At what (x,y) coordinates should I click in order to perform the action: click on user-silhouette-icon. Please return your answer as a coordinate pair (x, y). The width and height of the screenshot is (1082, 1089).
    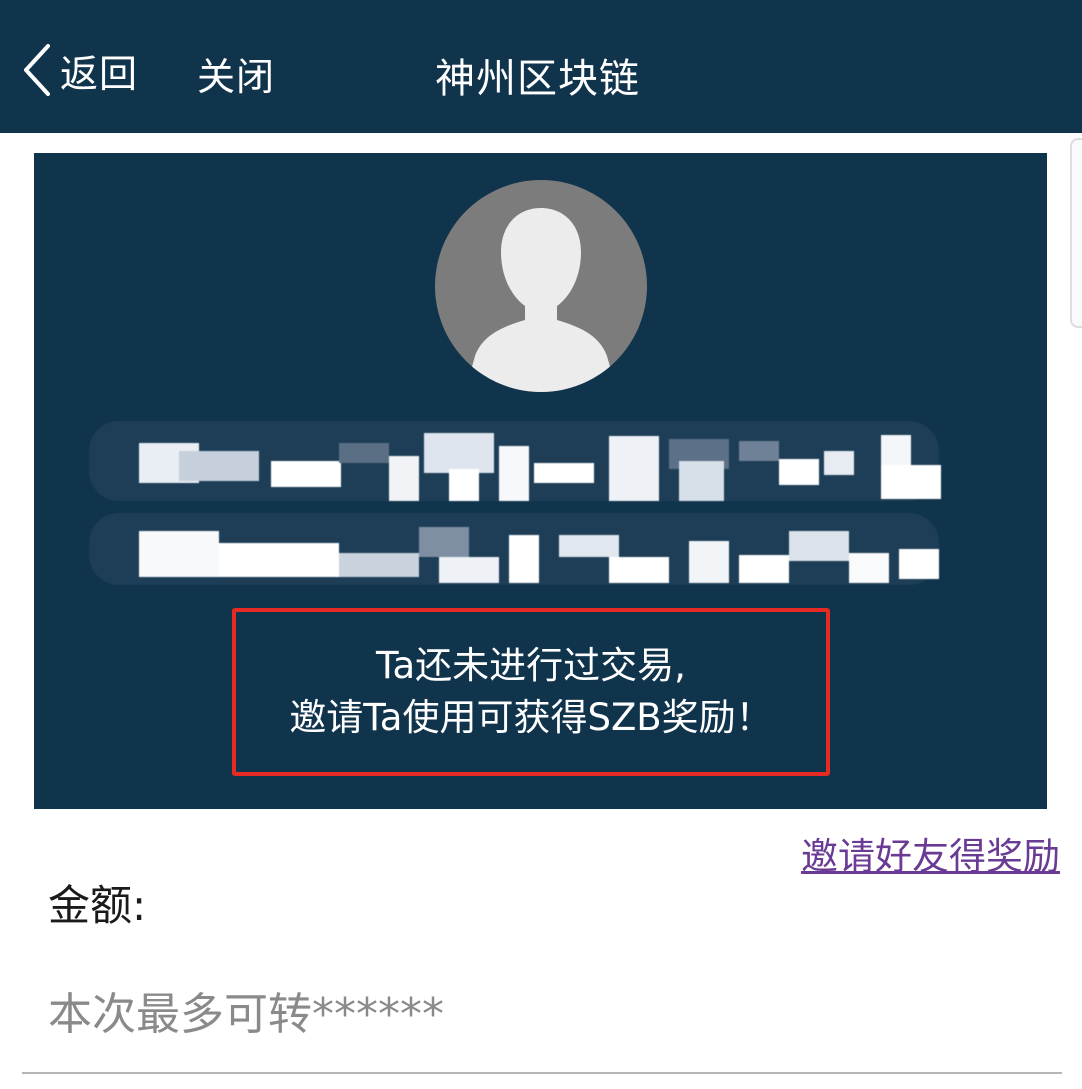
    Looking at the image, I should click on (541, 300).